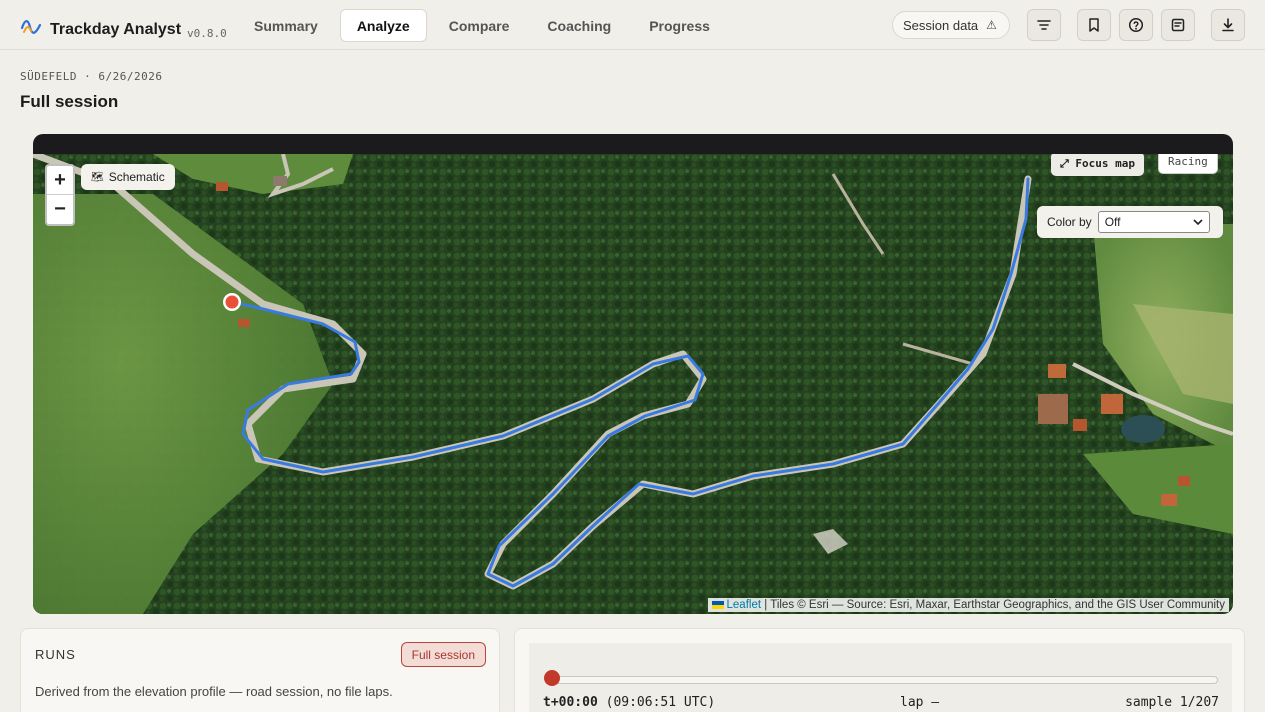  What do you see at coordinates (286, 25) in the screenshot?
I see `tab-summary: Summary` at bounding box center [286, 25].